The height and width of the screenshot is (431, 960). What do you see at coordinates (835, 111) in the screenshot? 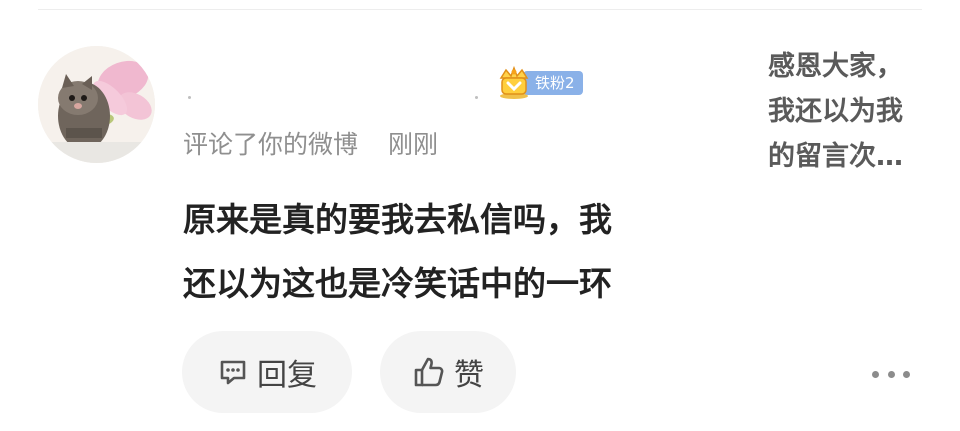
I see `original-post-line: 我还以为我` at bounding box center [835, 111].